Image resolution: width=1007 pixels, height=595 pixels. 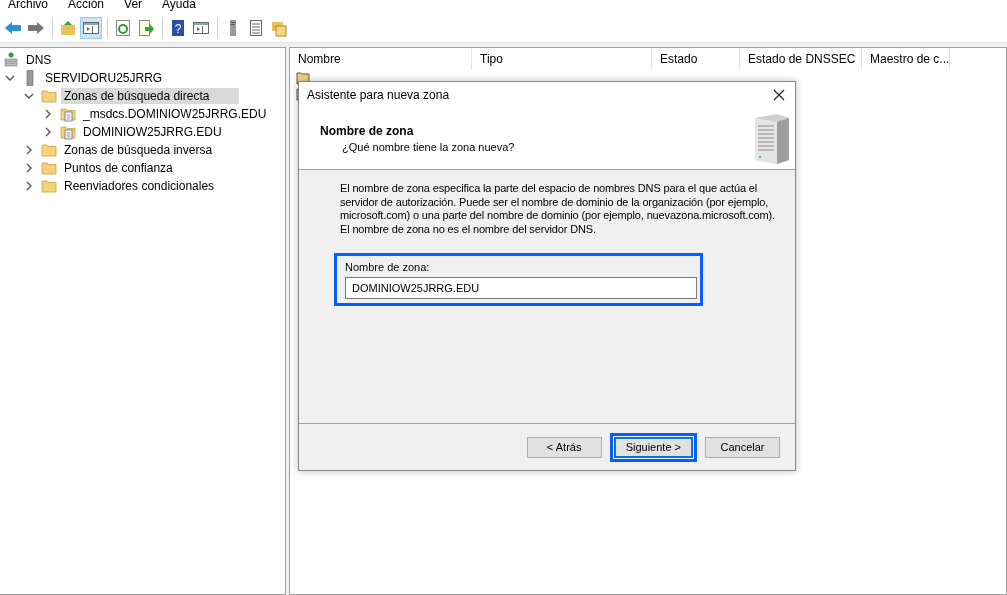 I want to click on column-header: Estado de DNSSEC, so click(x=801, y=59).